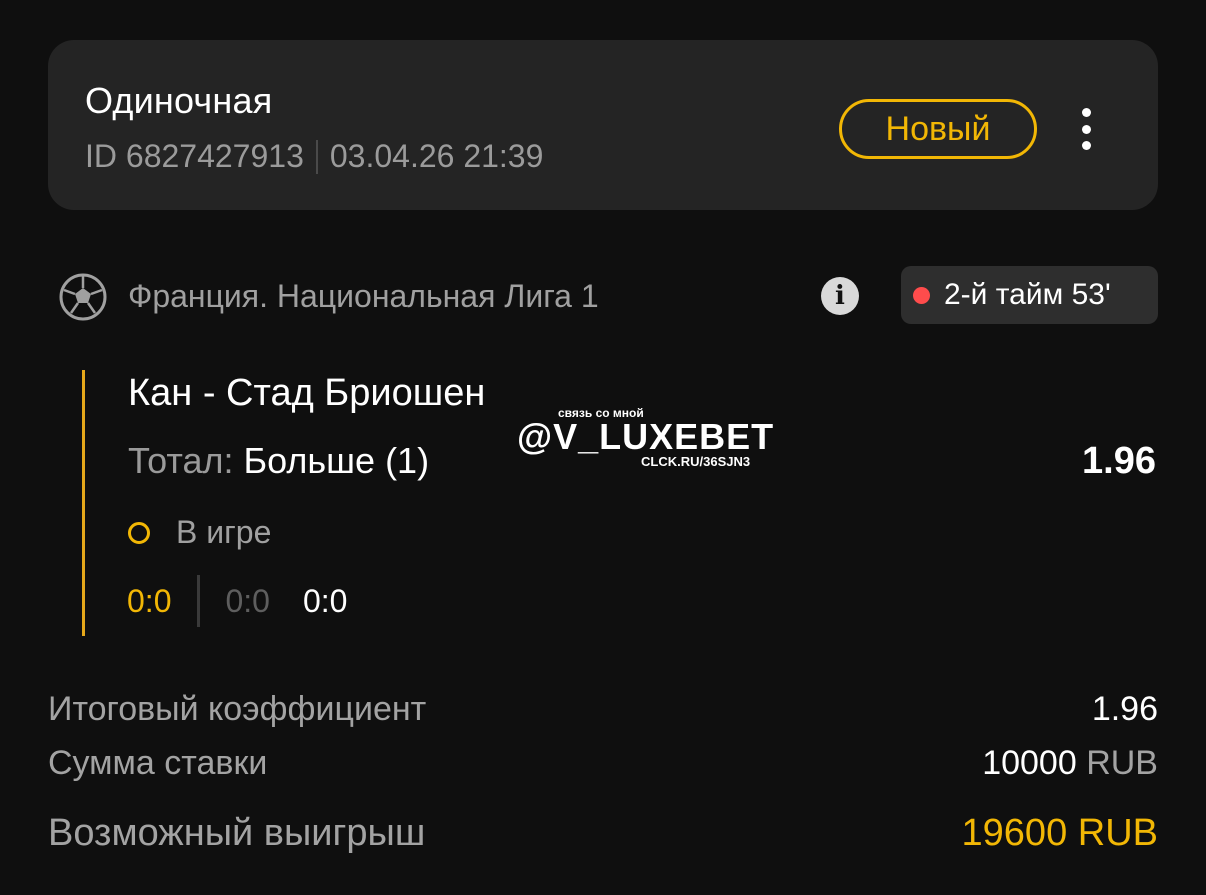 This screenshot has width=1206, height=895. I want to click on watermark-handle: @V_LUXEBET, so click(646, 436).